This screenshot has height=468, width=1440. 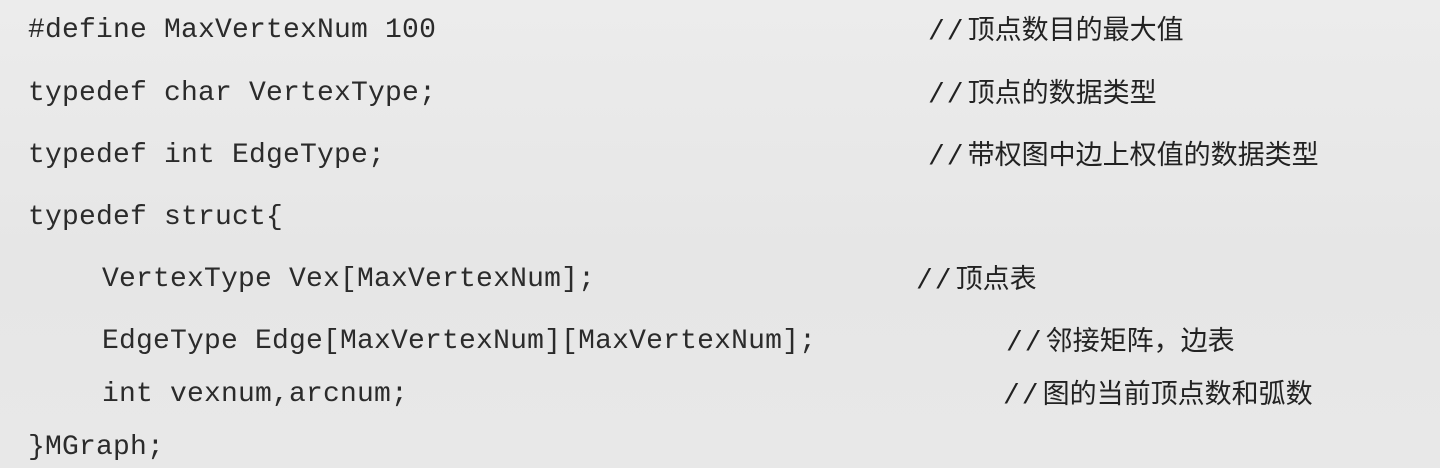 I want to click on code-comment: //顶点表, so click(x=976, y=281).